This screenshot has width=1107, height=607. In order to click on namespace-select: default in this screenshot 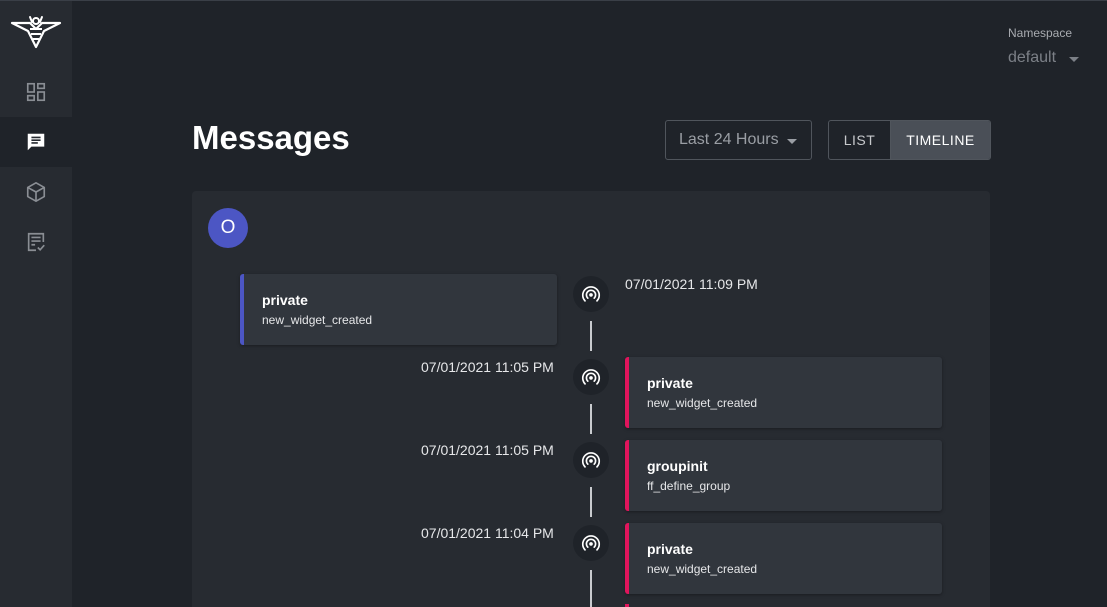, I will do `click(1045, 58)`.